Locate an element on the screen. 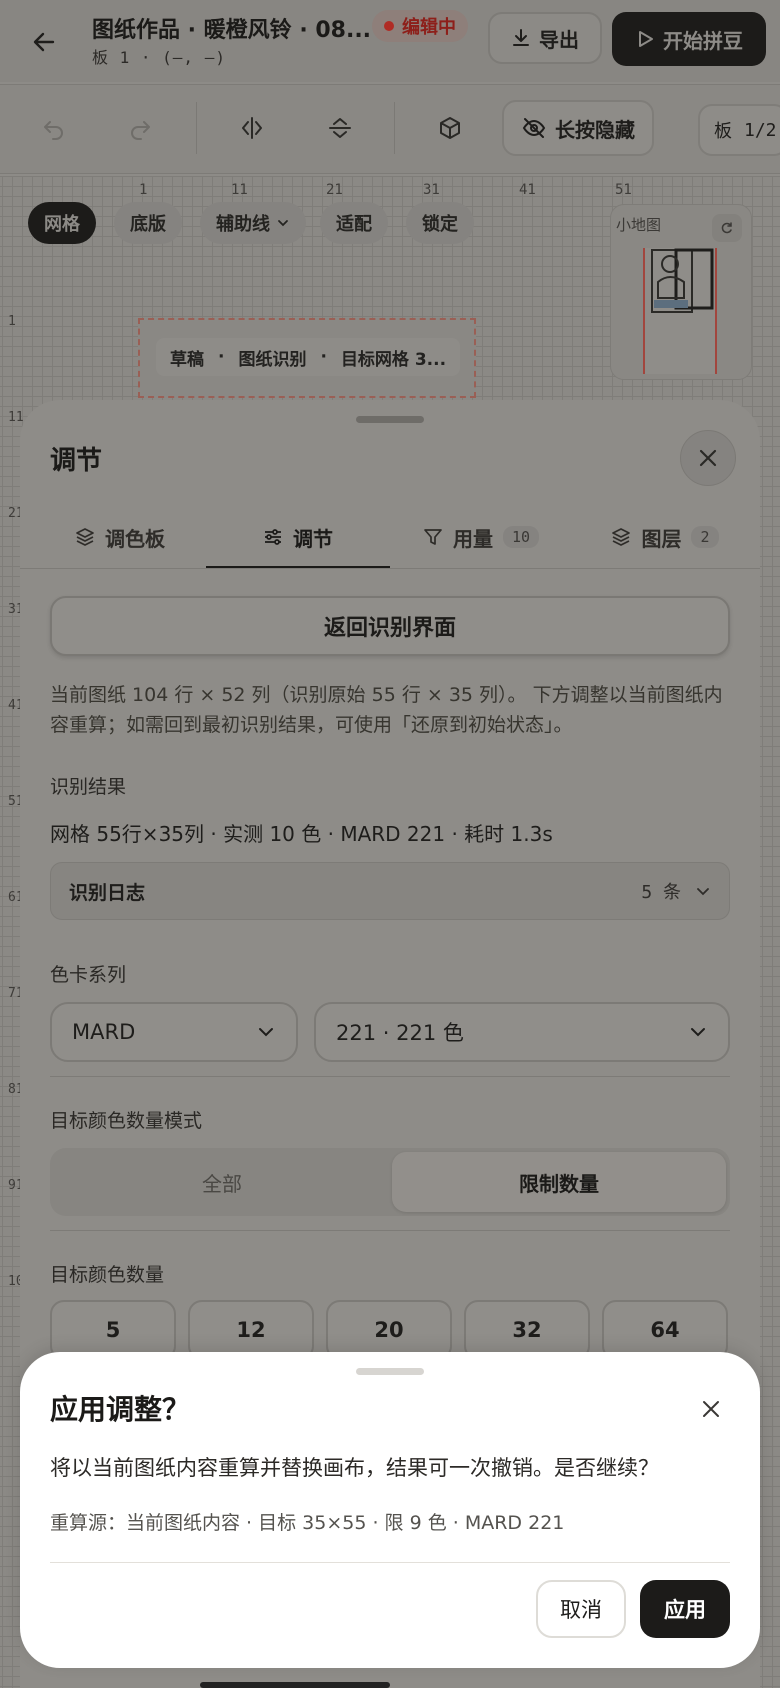  color-count-option: 32 is located at coordinates (527, 1330).